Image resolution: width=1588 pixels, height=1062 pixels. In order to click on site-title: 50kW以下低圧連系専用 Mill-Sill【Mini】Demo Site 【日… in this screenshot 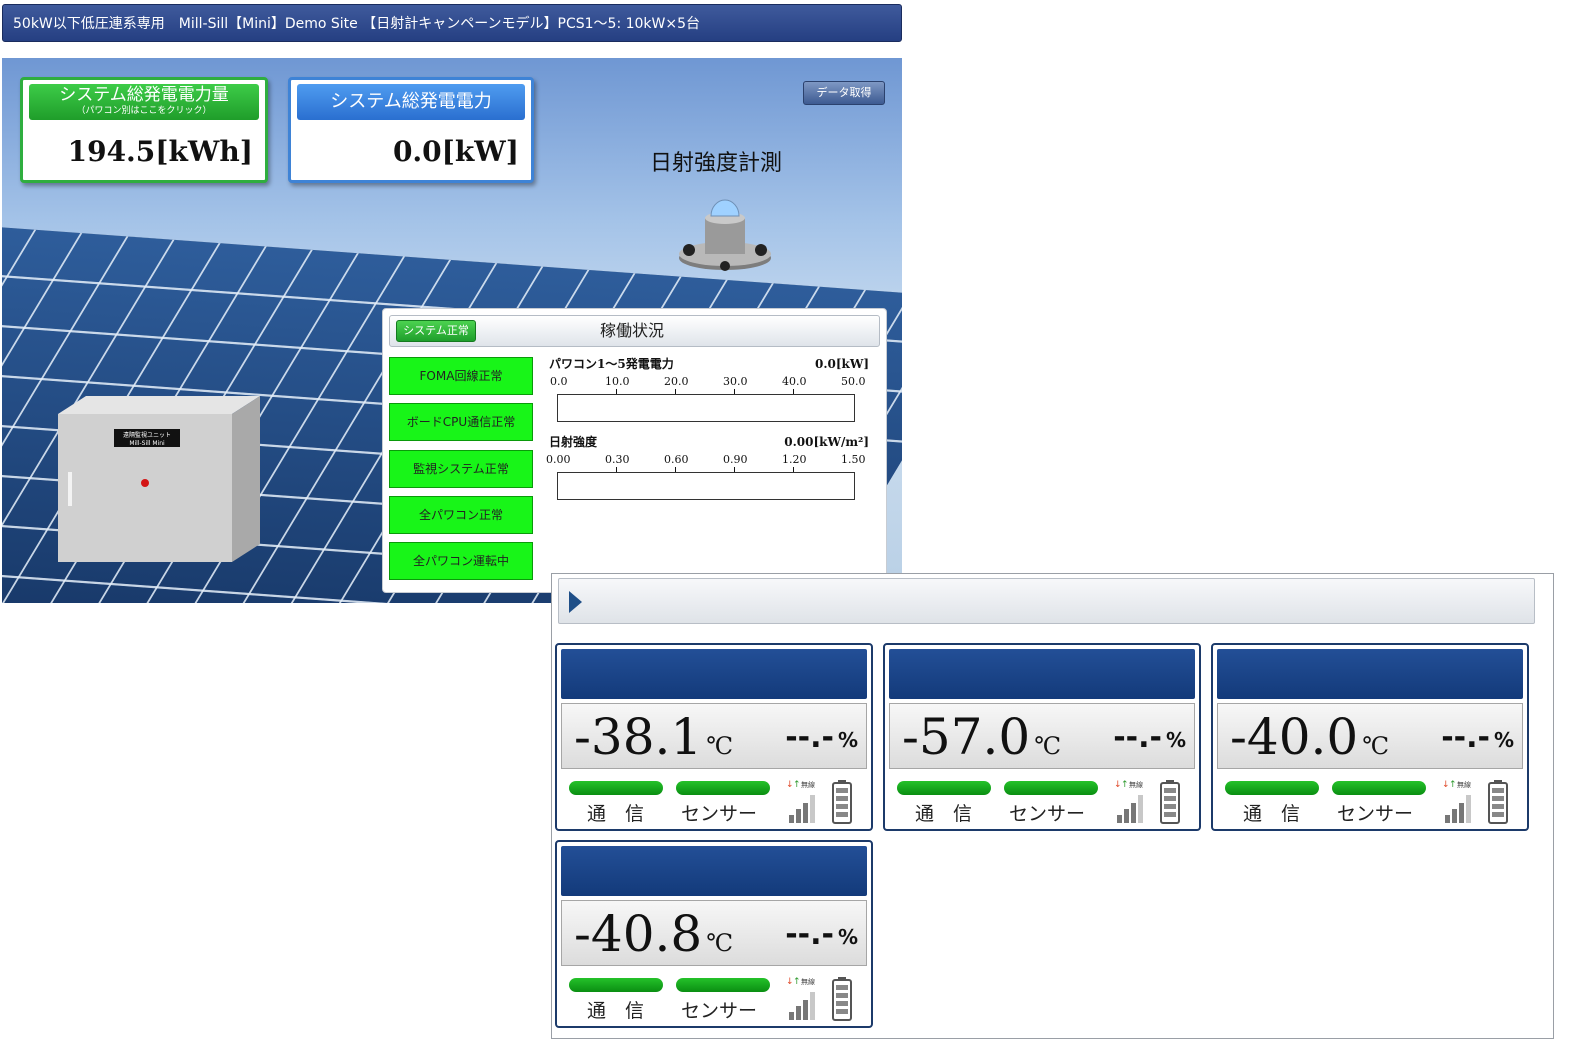, I will do `click(357, 24)`.